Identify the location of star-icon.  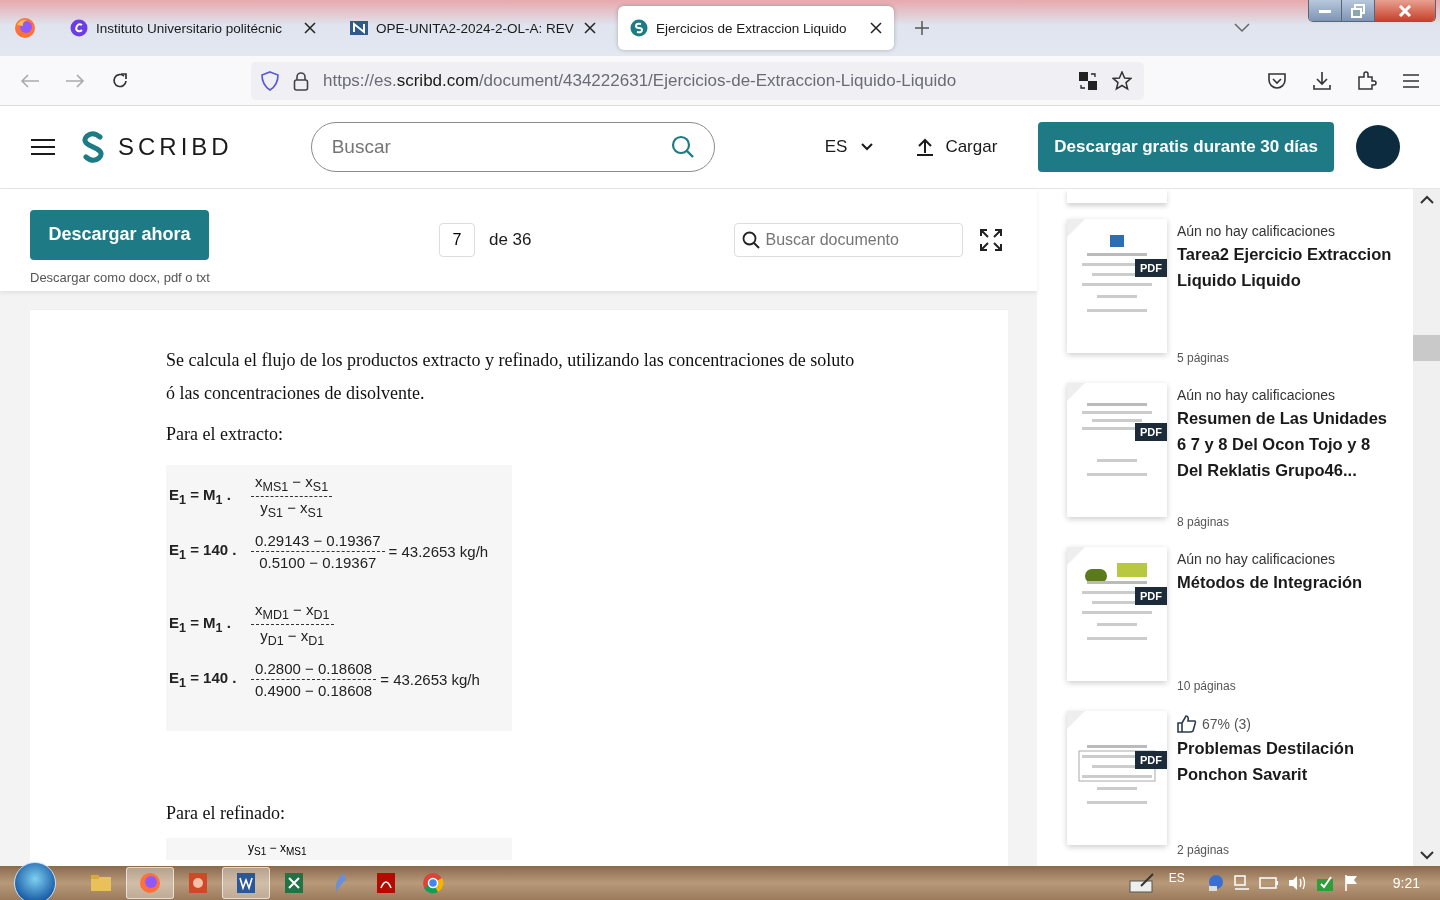
(1122, 80).